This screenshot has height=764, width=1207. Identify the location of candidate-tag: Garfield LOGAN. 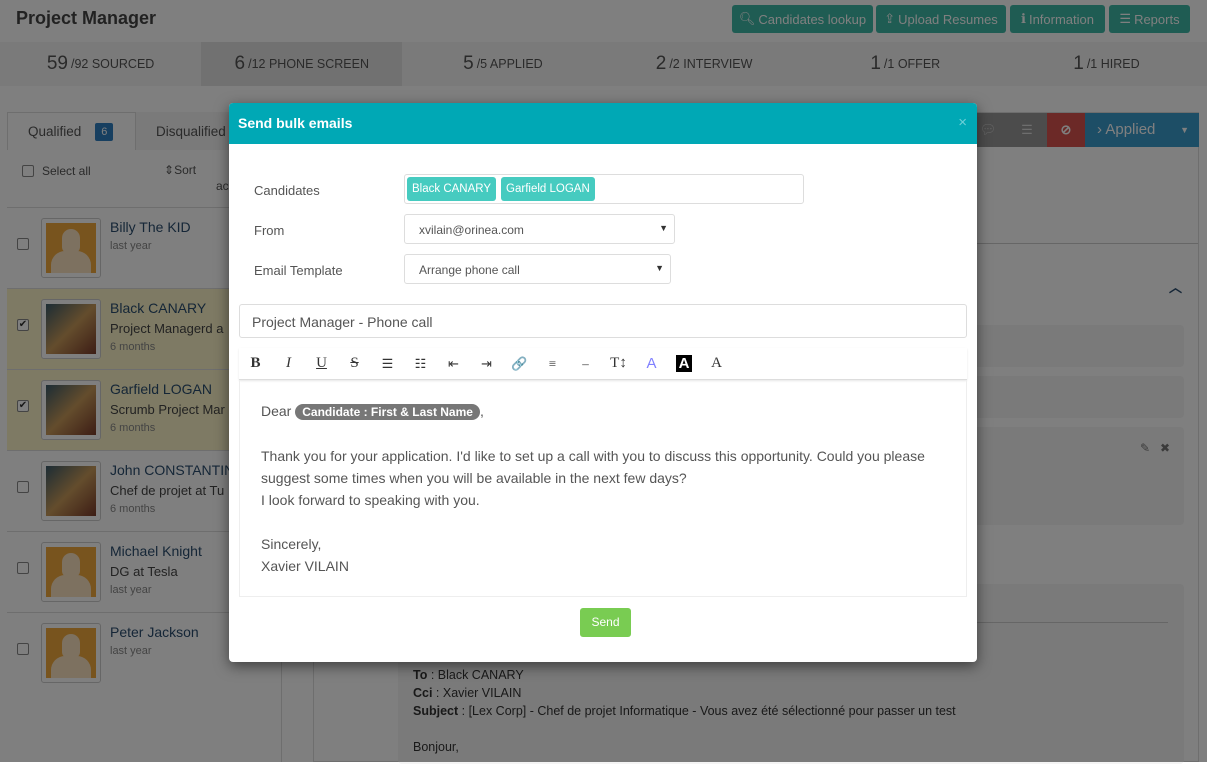
(548, 189).